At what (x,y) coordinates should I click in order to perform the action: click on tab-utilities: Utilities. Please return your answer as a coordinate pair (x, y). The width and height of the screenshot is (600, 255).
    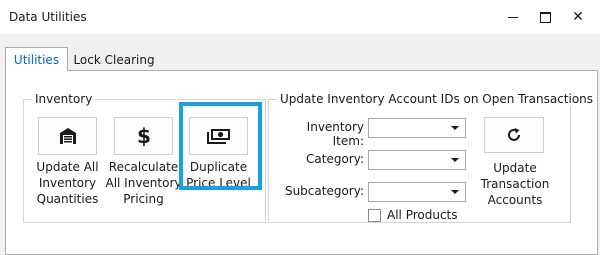
    Looking at the image, I should click on (36, 59).